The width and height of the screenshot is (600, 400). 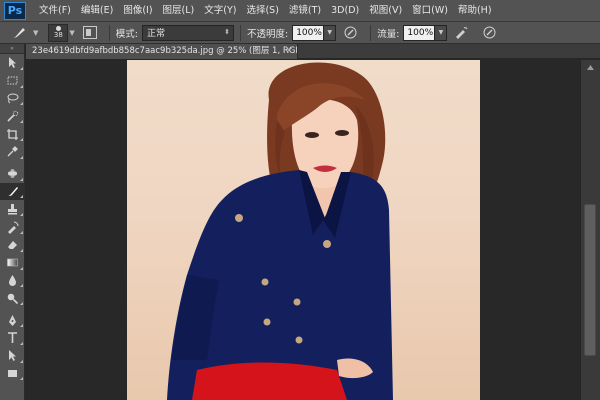 What do you see at coordinates (126, 34) in the screenshot?
I see `mode-label: 模式:` at bounding box center [126, 34].